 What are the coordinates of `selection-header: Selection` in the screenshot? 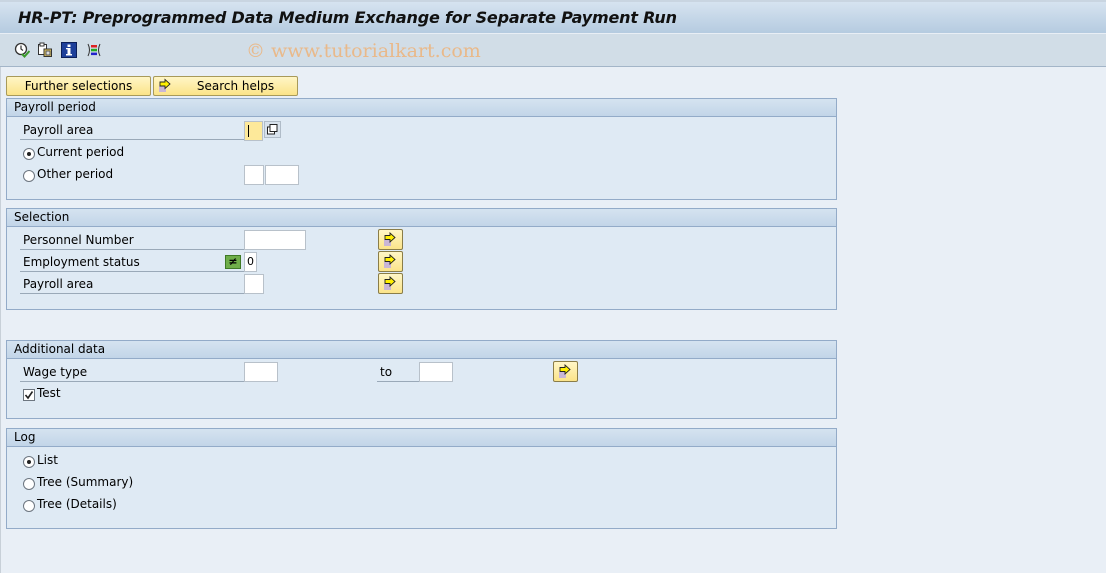 It's located at (421, 218).